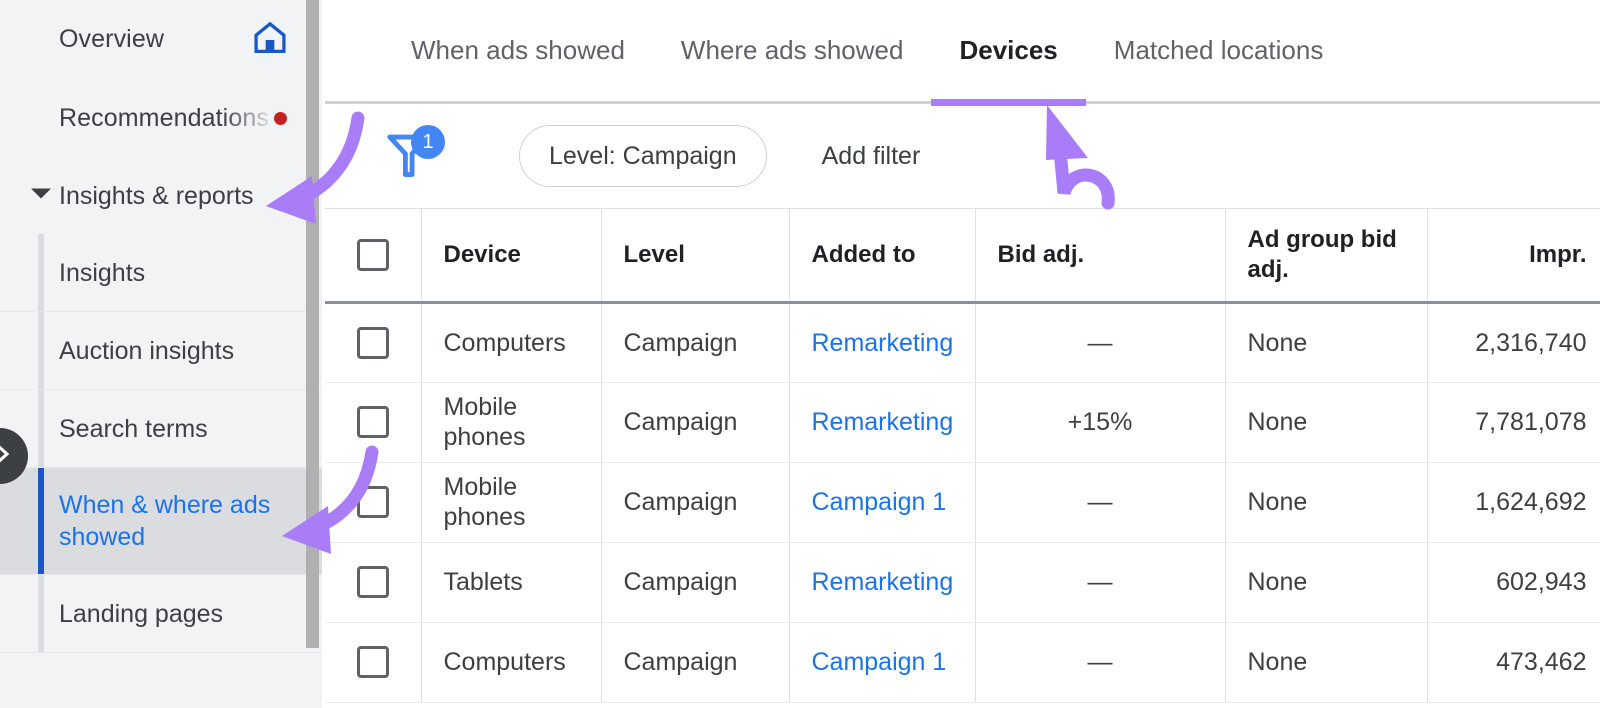 The height and width of the screenshot is (708, 1600). I want to click on select-all-header, so click(373, 256).